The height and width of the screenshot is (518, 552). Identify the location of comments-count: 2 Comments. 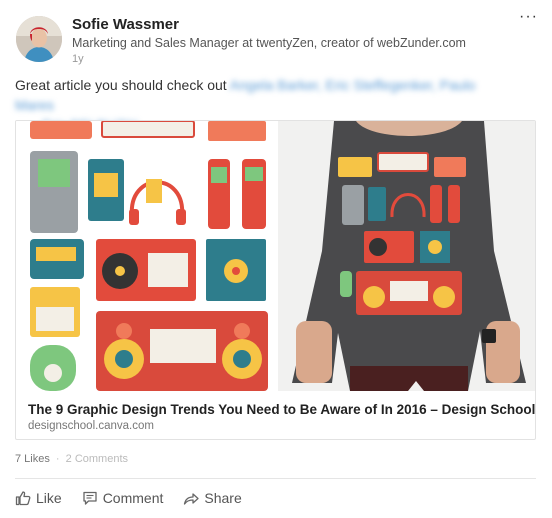
(97, 459).